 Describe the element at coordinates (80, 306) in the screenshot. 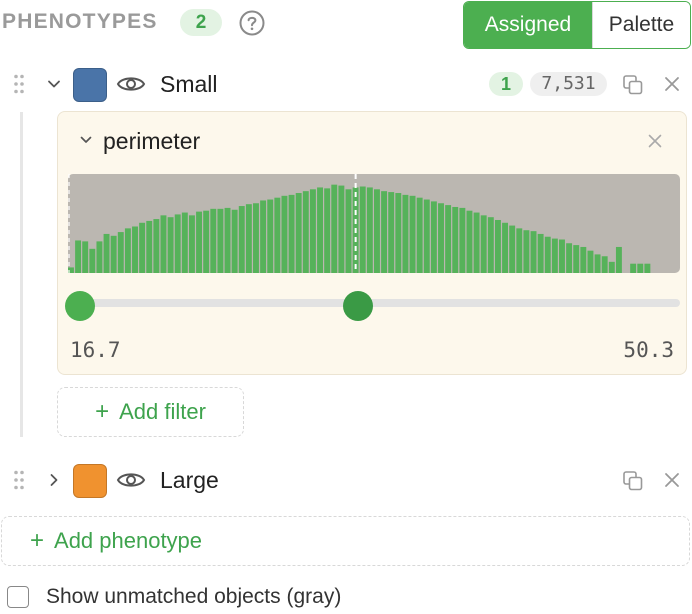

I see `range-slider-min-handle` at that location.